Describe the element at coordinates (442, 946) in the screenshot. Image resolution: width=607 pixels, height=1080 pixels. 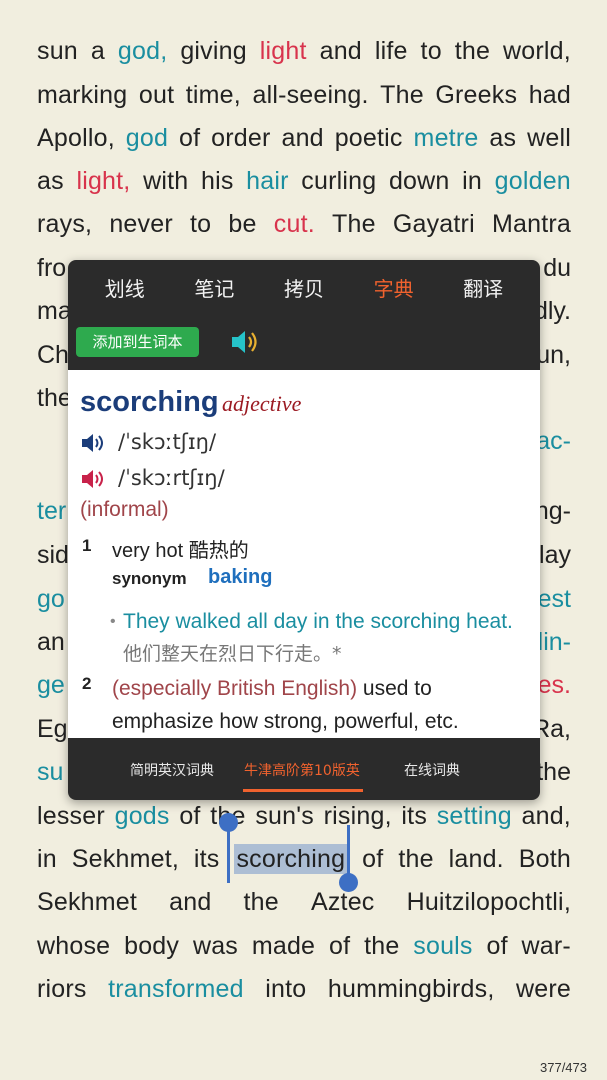
I see `linked-word: souls` at that location.